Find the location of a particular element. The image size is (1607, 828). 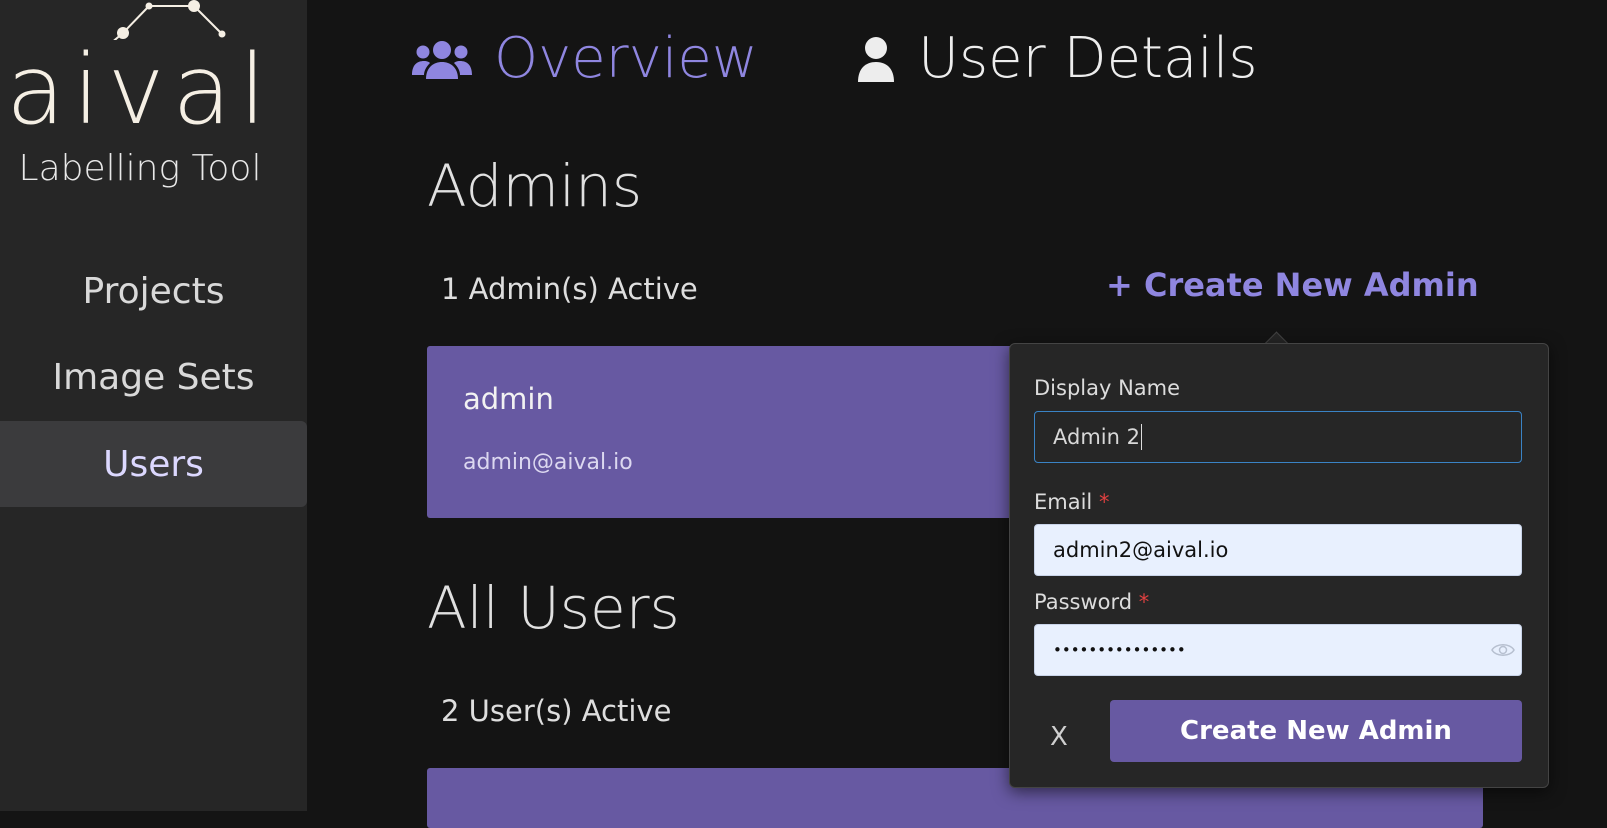

close-button: X is located at coordinates (1059, 737).